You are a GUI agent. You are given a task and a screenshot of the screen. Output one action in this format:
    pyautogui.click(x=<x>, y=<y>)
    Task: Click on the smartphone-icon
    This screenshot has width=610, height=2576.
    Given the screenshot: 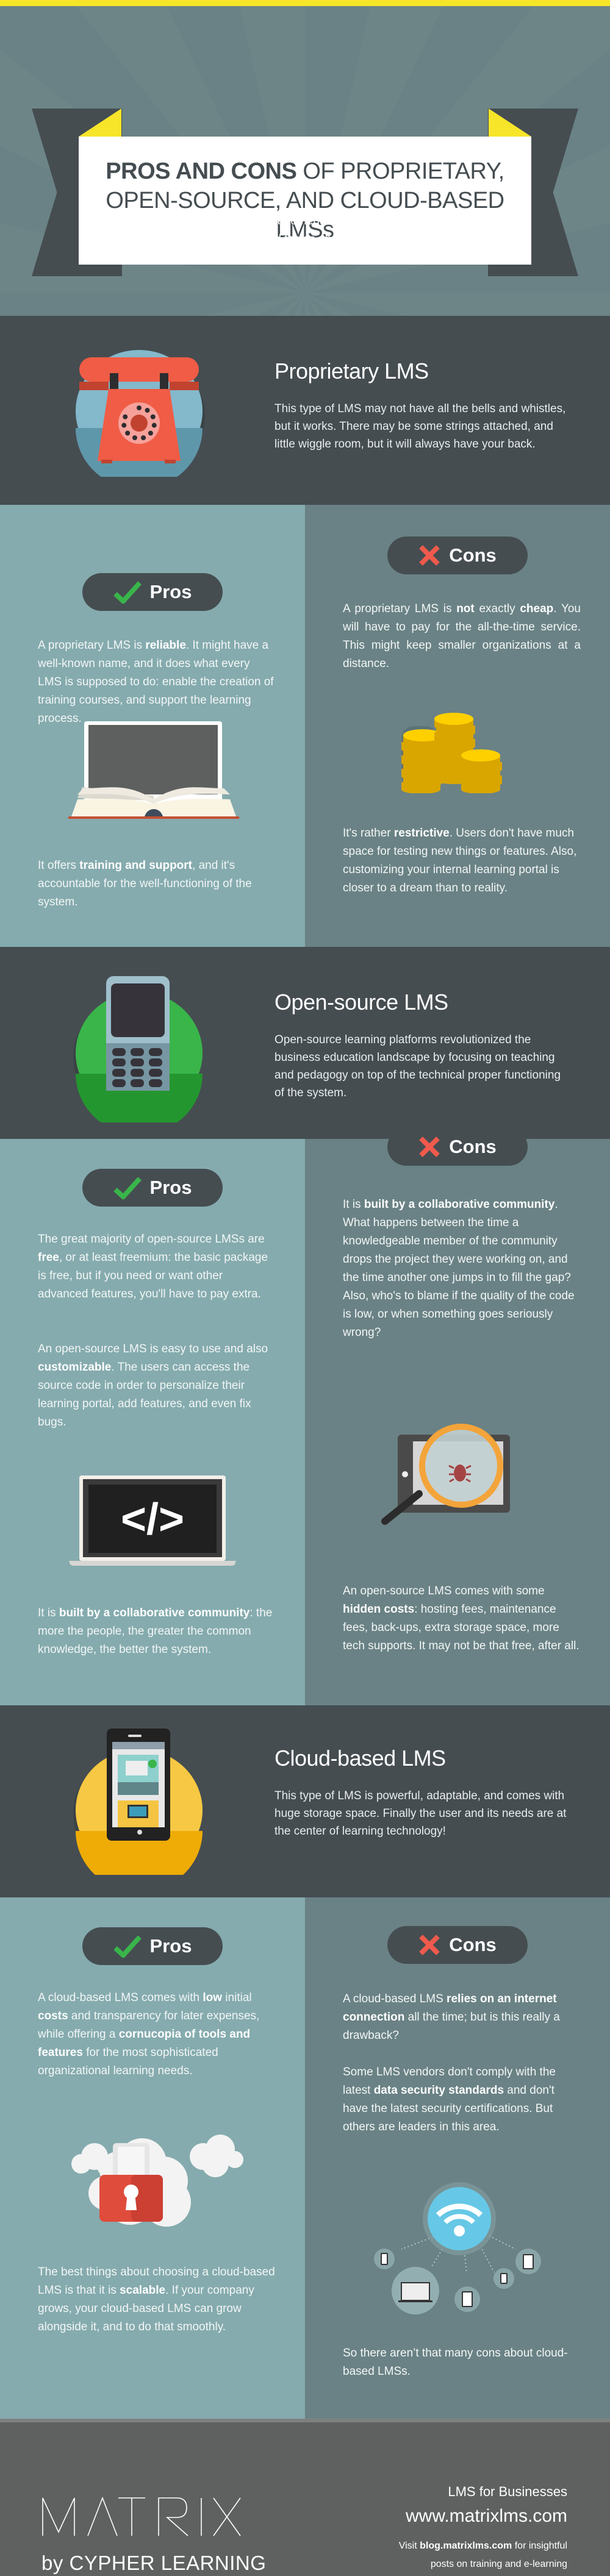 What is the action you would take?
    pyautogui.click(x=139, y=1810)
    